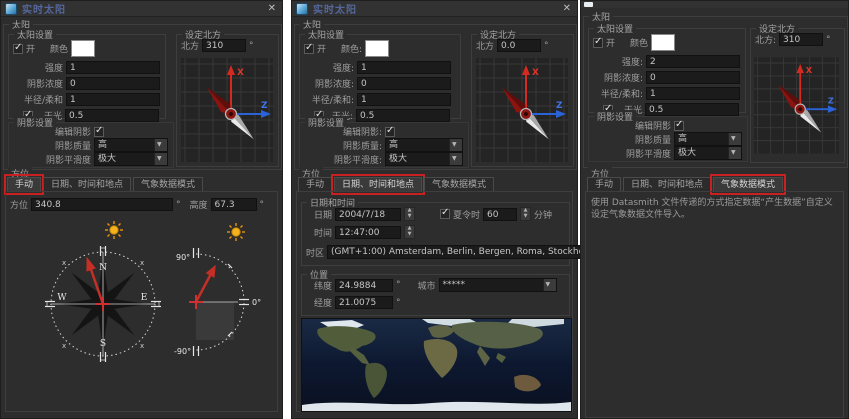 This screenshot has height=419, width=849. What do you see at coordinates (409, 214) in the screenshot?
I see `date-spinner` at bounding box center [409, 214].